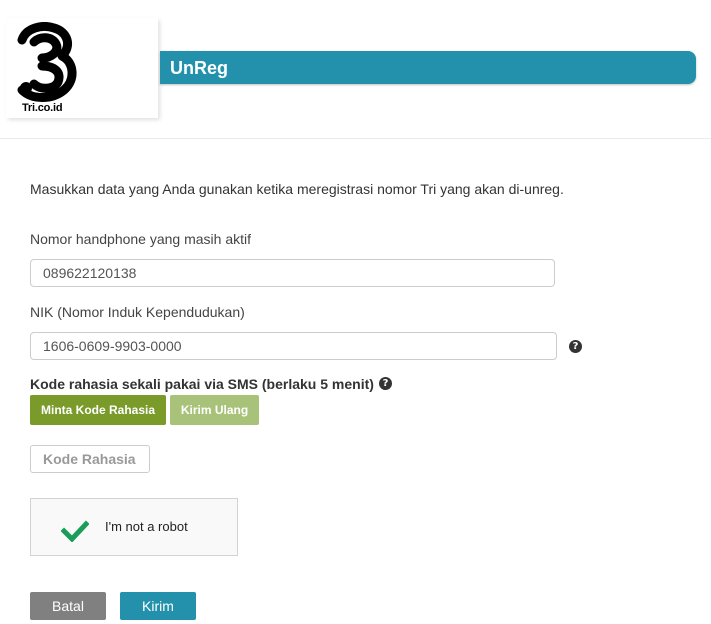 Image resolution: width=711 pixels, height=624 pixels. I want to click on nik-input, so click(293, 346).